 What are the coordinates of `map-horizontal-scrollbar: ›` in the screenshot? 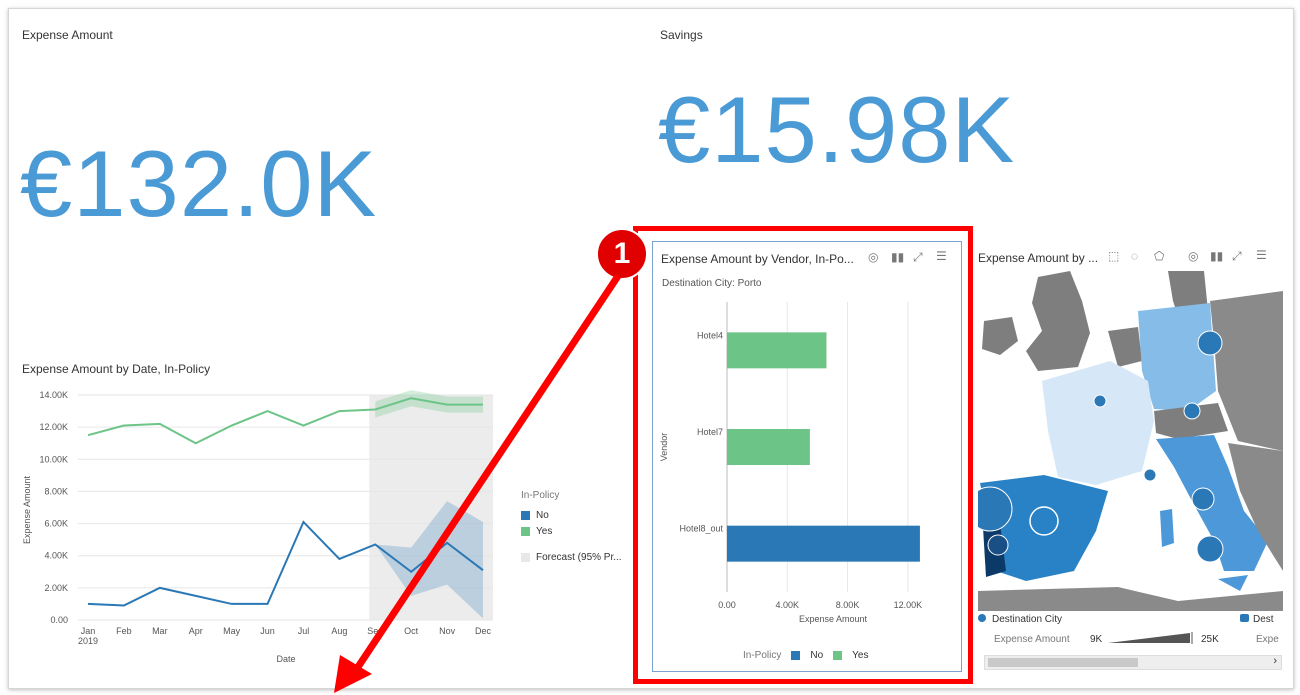 It's located at (1133, 662).